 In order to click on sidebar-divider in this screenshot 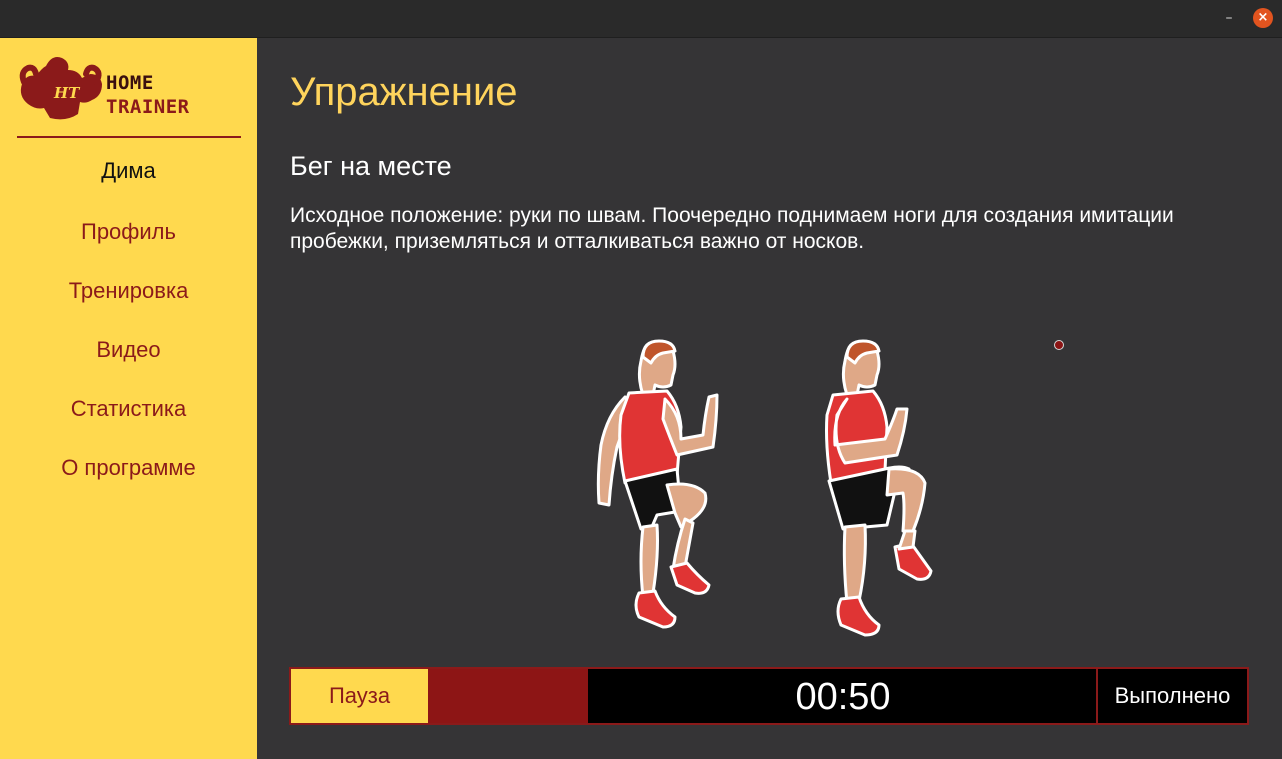, I will do `click(129, 137)`.